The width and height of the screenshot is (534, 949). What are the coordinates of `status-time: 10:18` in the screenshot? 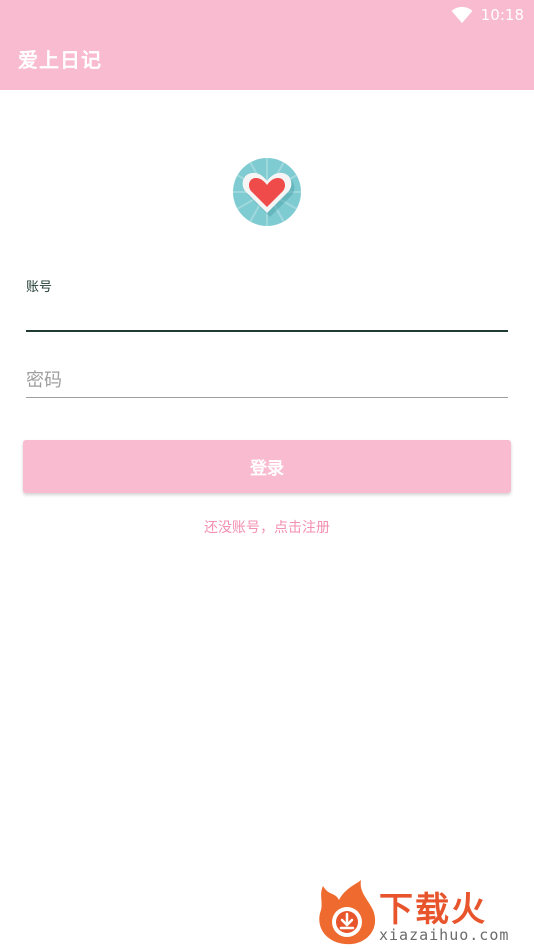 It's located at (502, 15).